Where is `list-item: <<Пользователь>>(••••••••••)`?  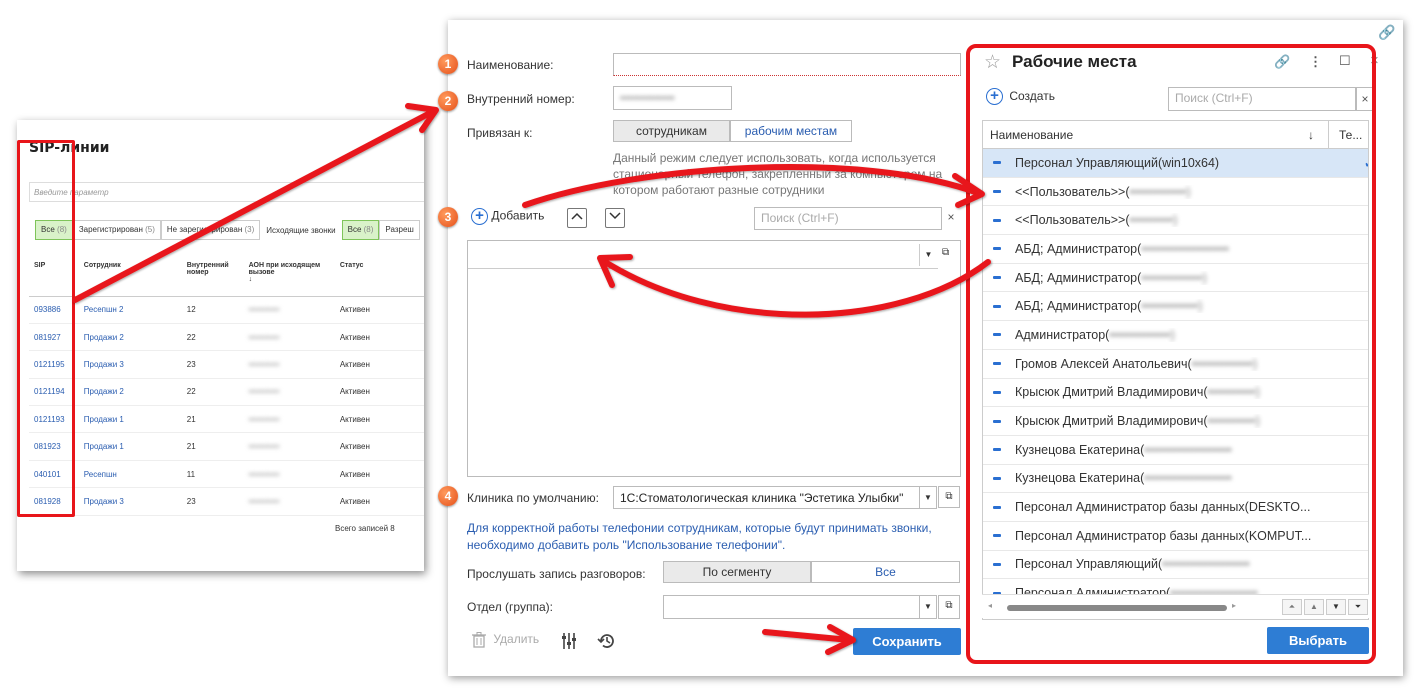
list-item: <<Пользователь>>(••••••••••) is located at coordinates (1175, 221).